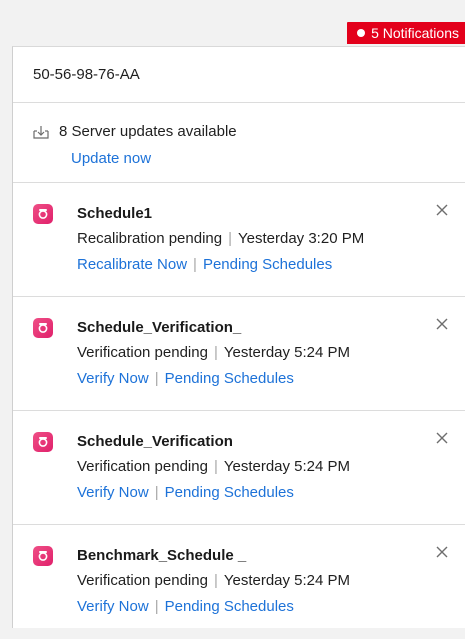 The width and height of the screenshot is (465, 639). I want to click on download-tray-icon, so click(41, 132).